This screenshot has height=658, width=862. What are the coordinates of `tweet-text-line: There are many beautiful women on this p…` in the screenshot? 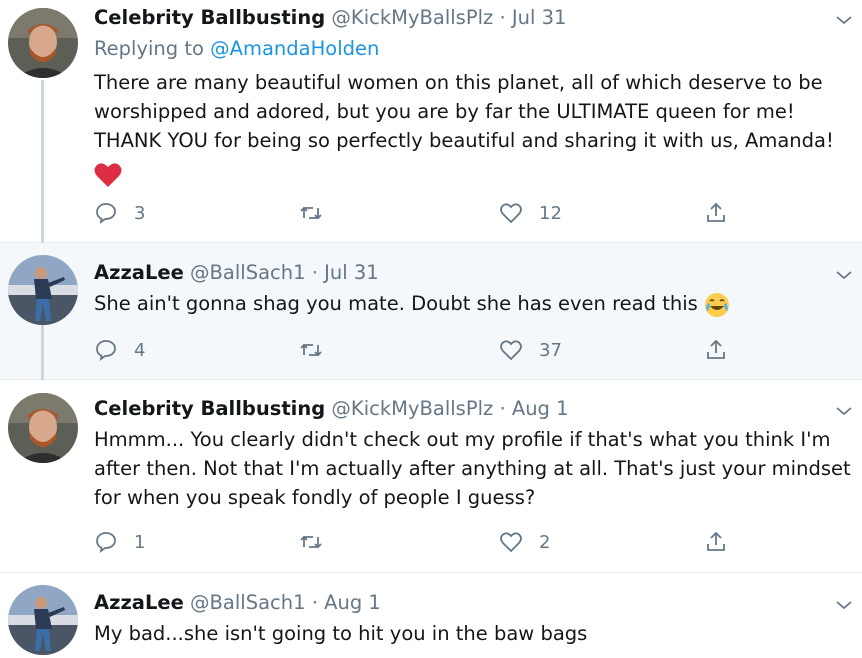 It's located at (458, 82).